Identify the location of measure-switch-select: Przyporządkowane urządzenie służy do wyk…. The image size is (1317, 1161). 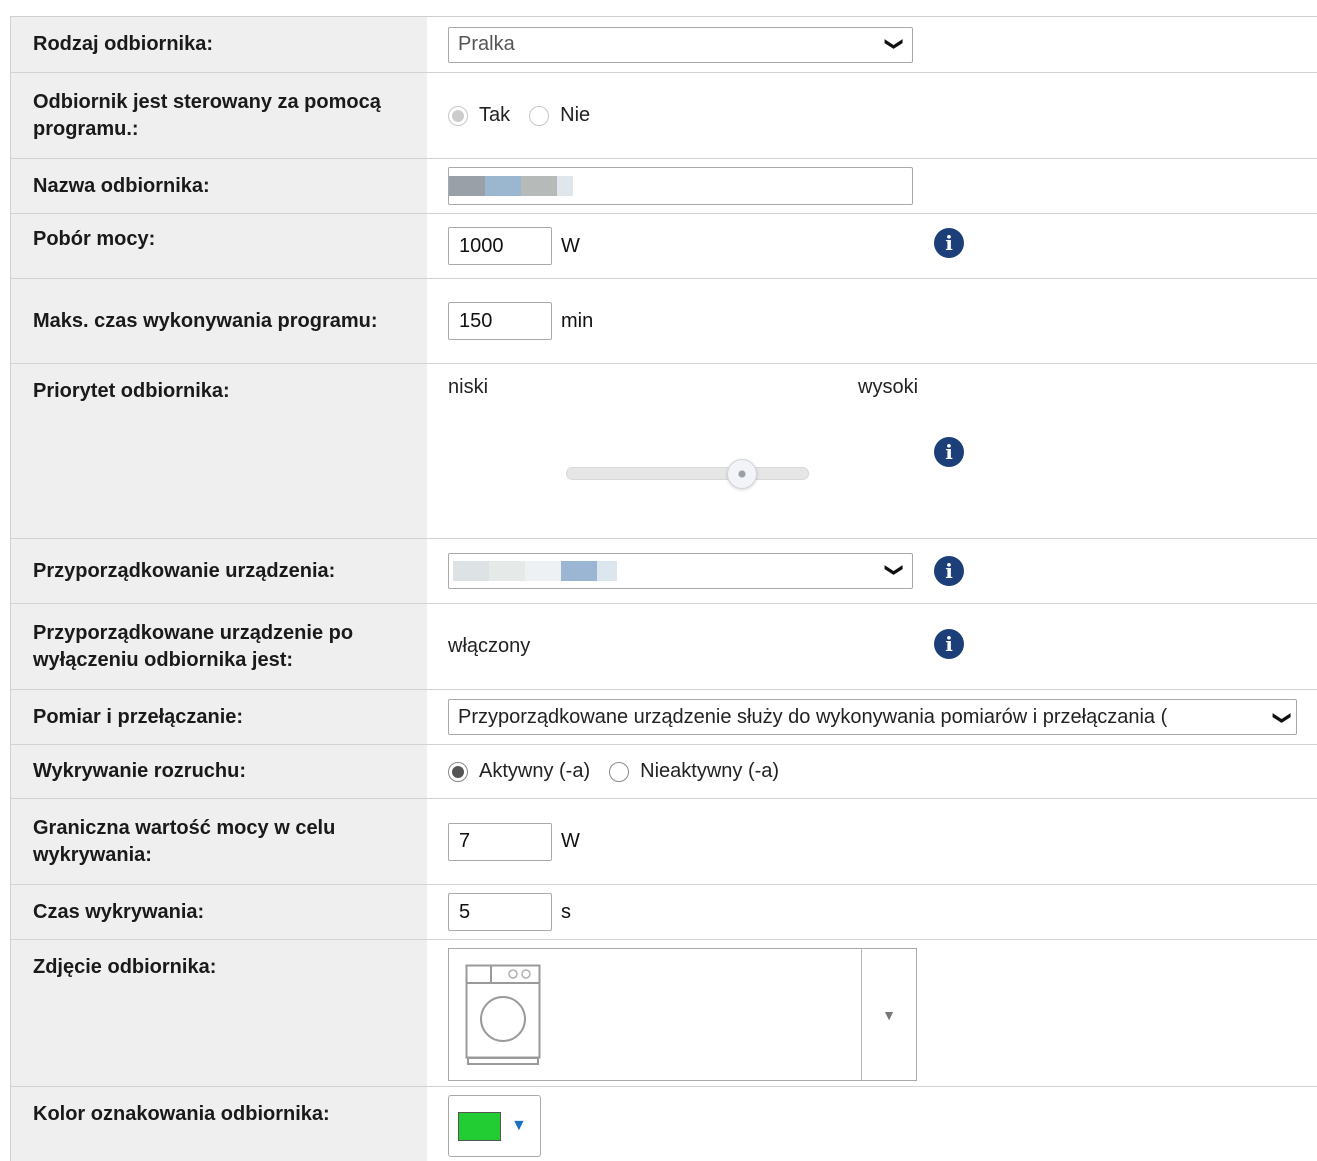
(872, 717).